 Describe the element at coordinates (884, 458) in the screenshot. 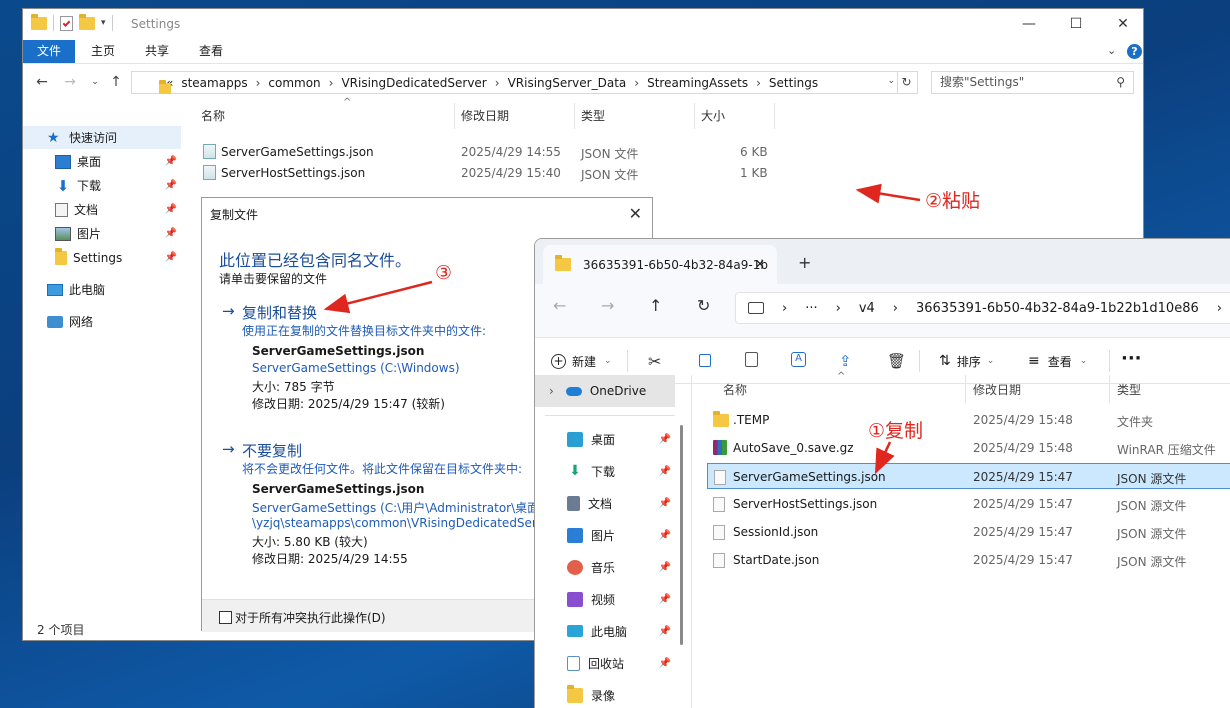

I see `arrow-copy` at that location.